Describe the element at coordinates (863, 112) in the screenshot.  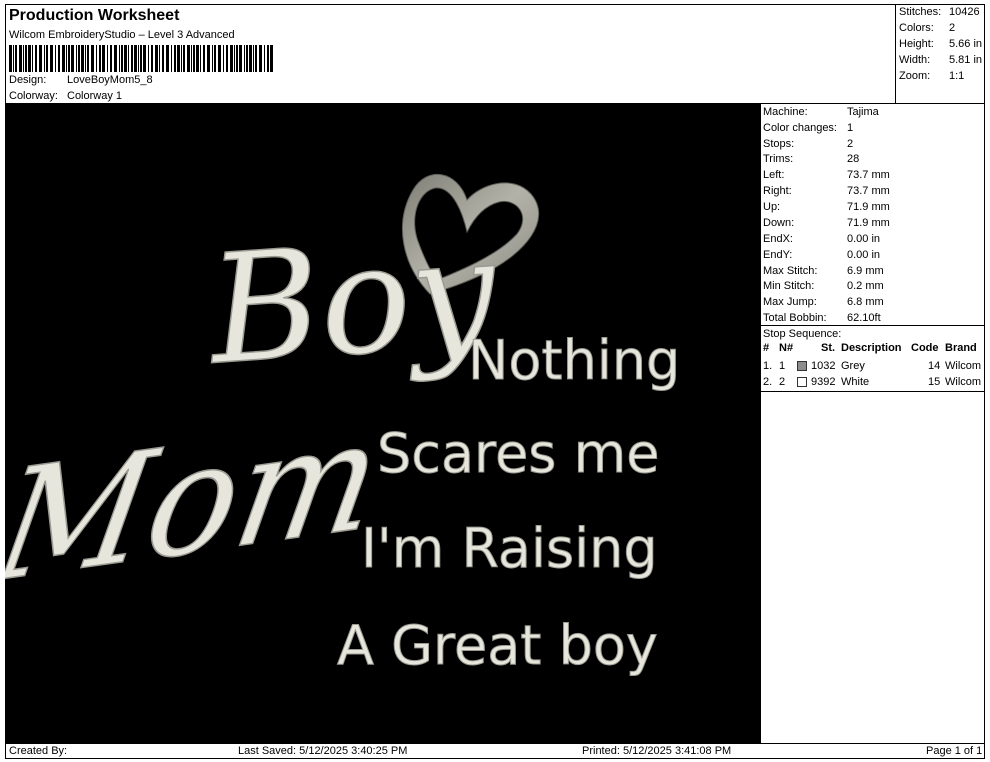
I see `info-value: Tajima` at that location.